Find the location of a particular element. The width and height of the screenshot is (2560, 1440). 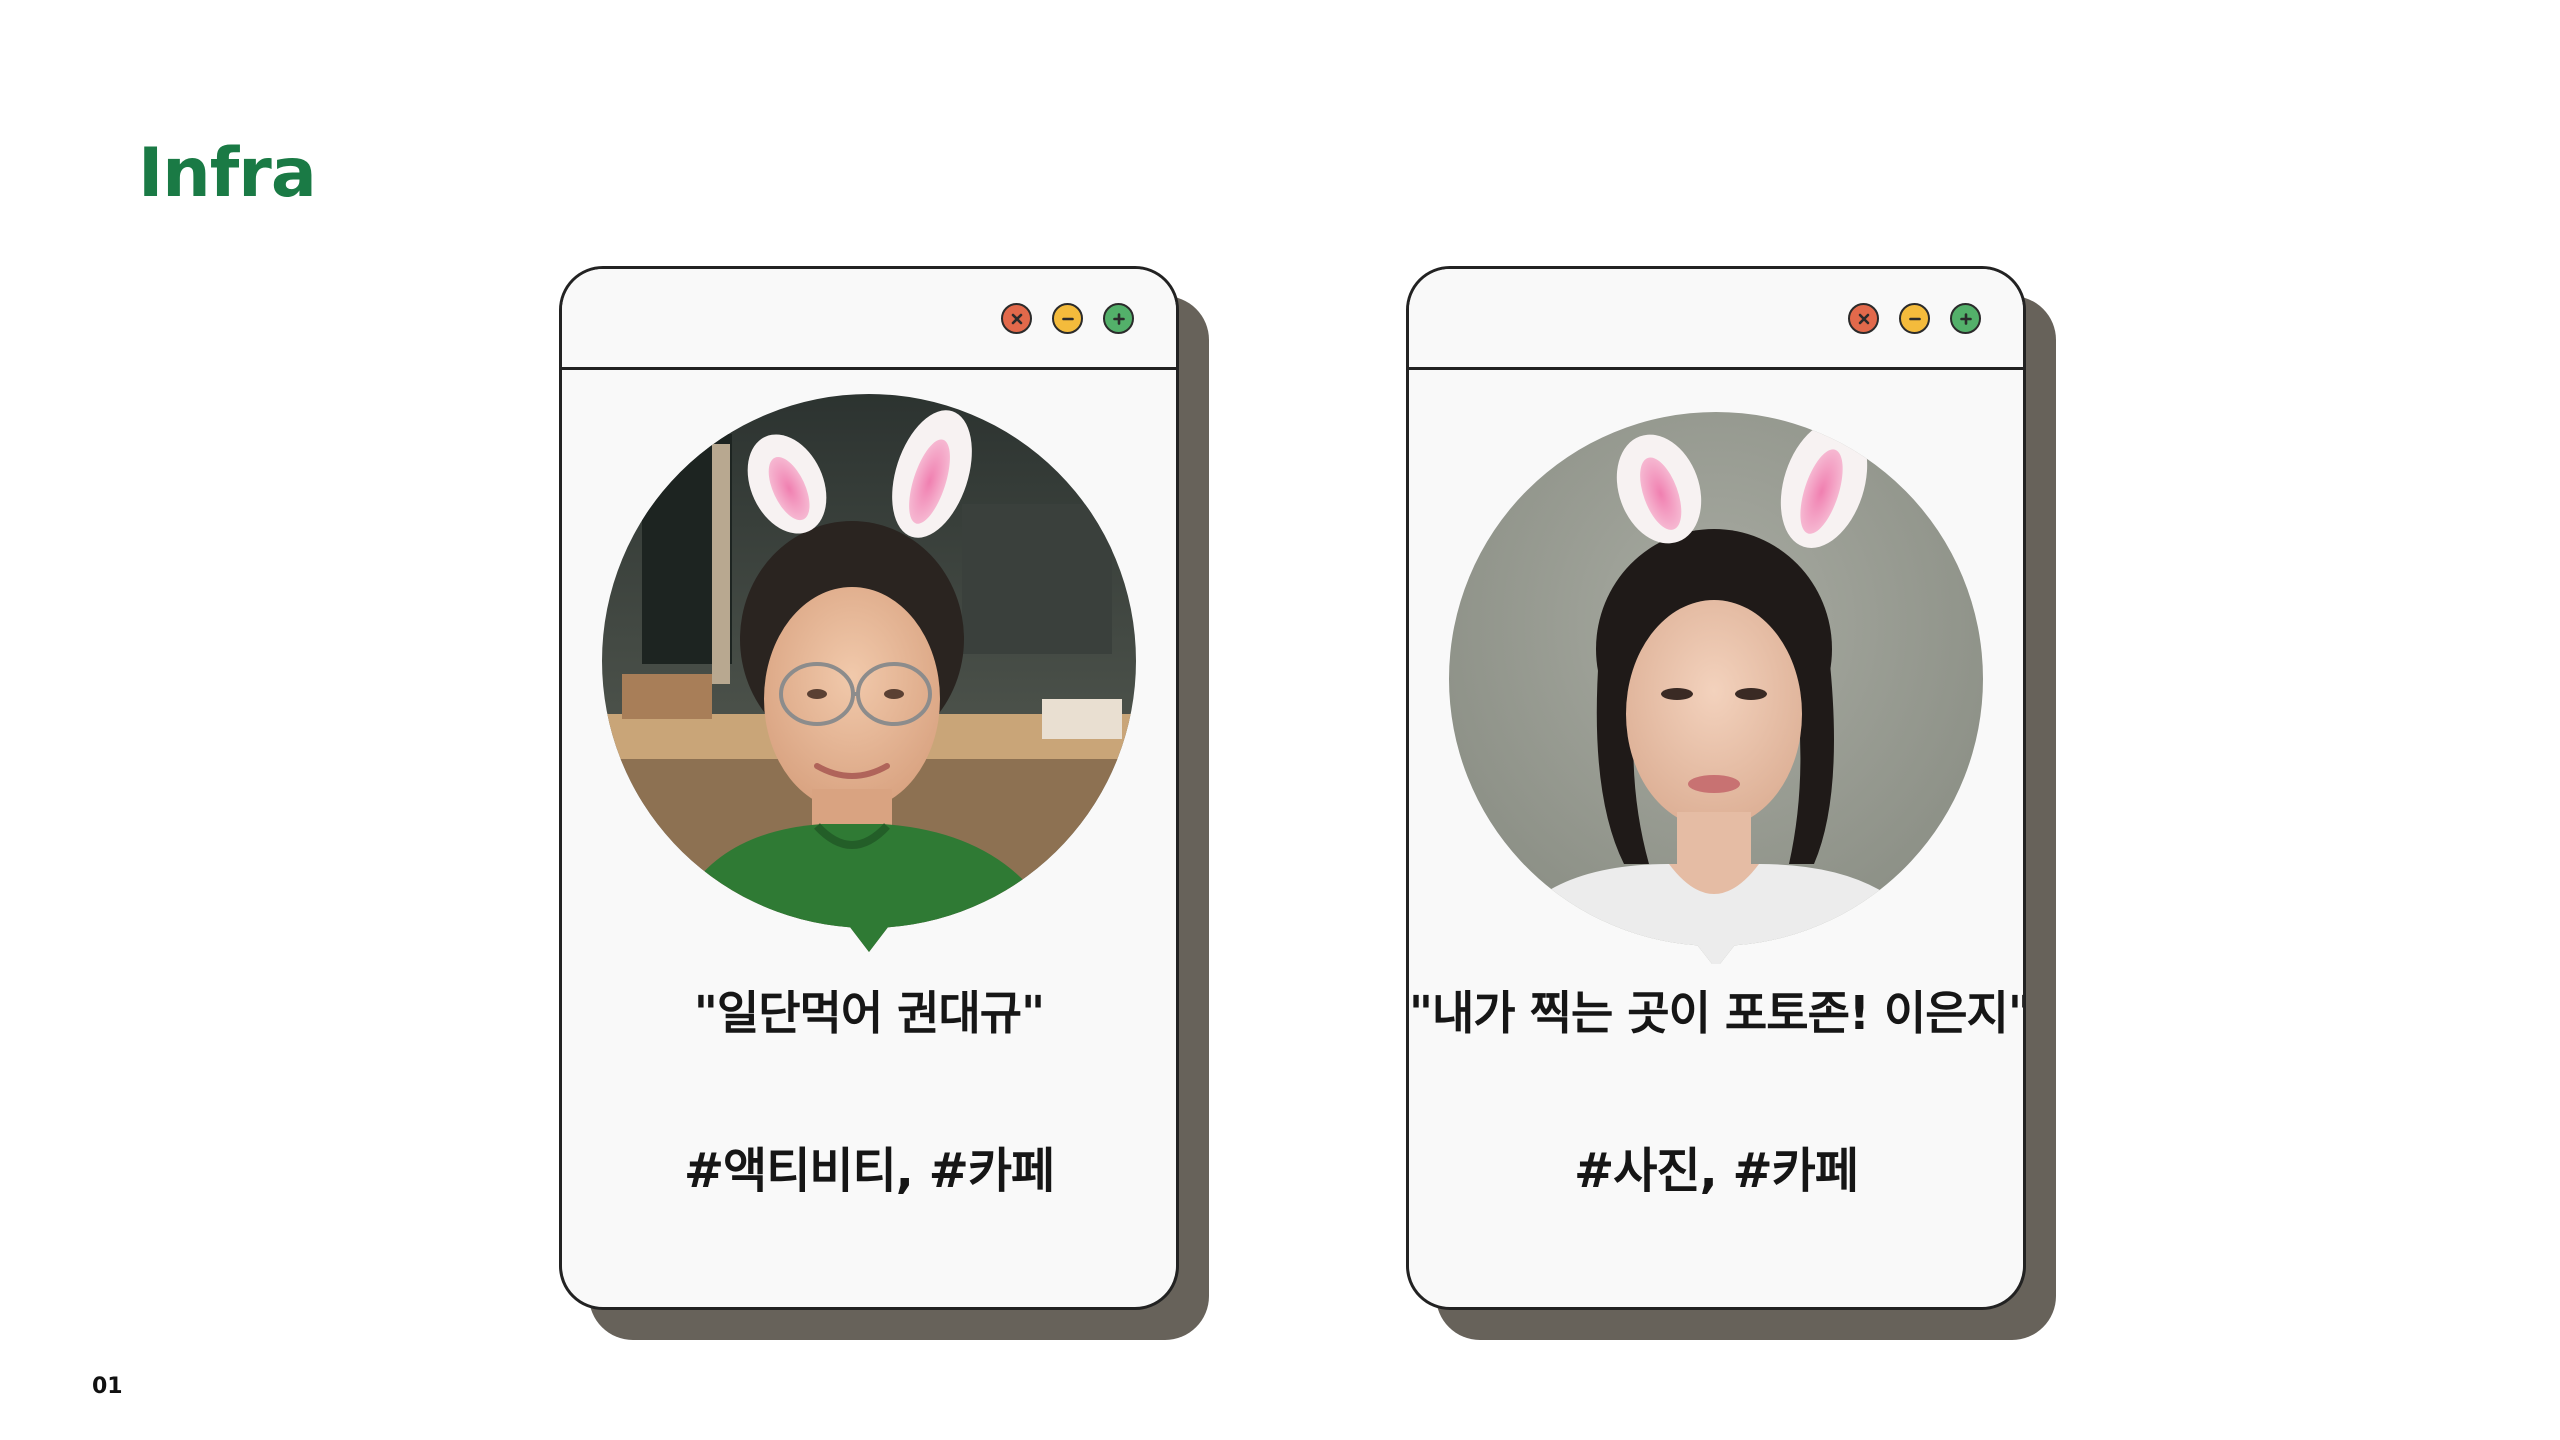

page-title: Infra is located at coordinates (227, 173).